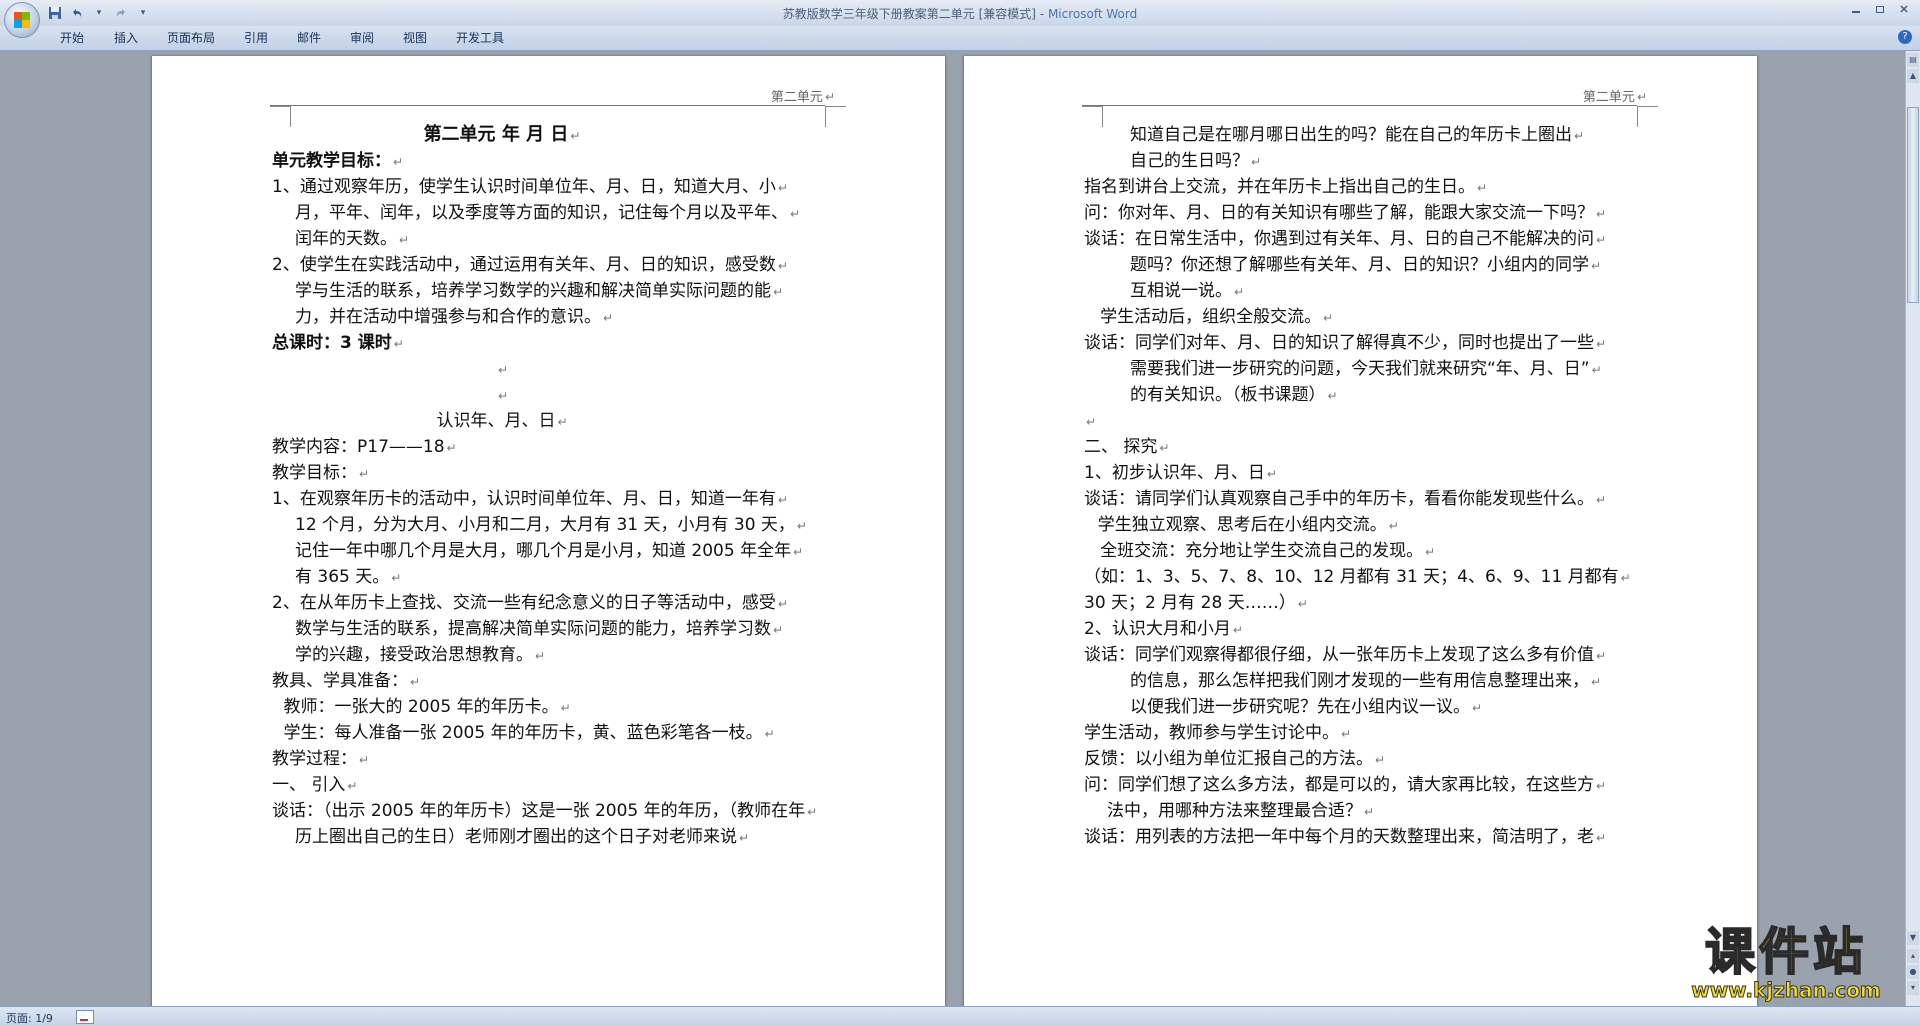 This screenshot has height=1026, width=1920. I want to click on office-button, so click(22, 20).